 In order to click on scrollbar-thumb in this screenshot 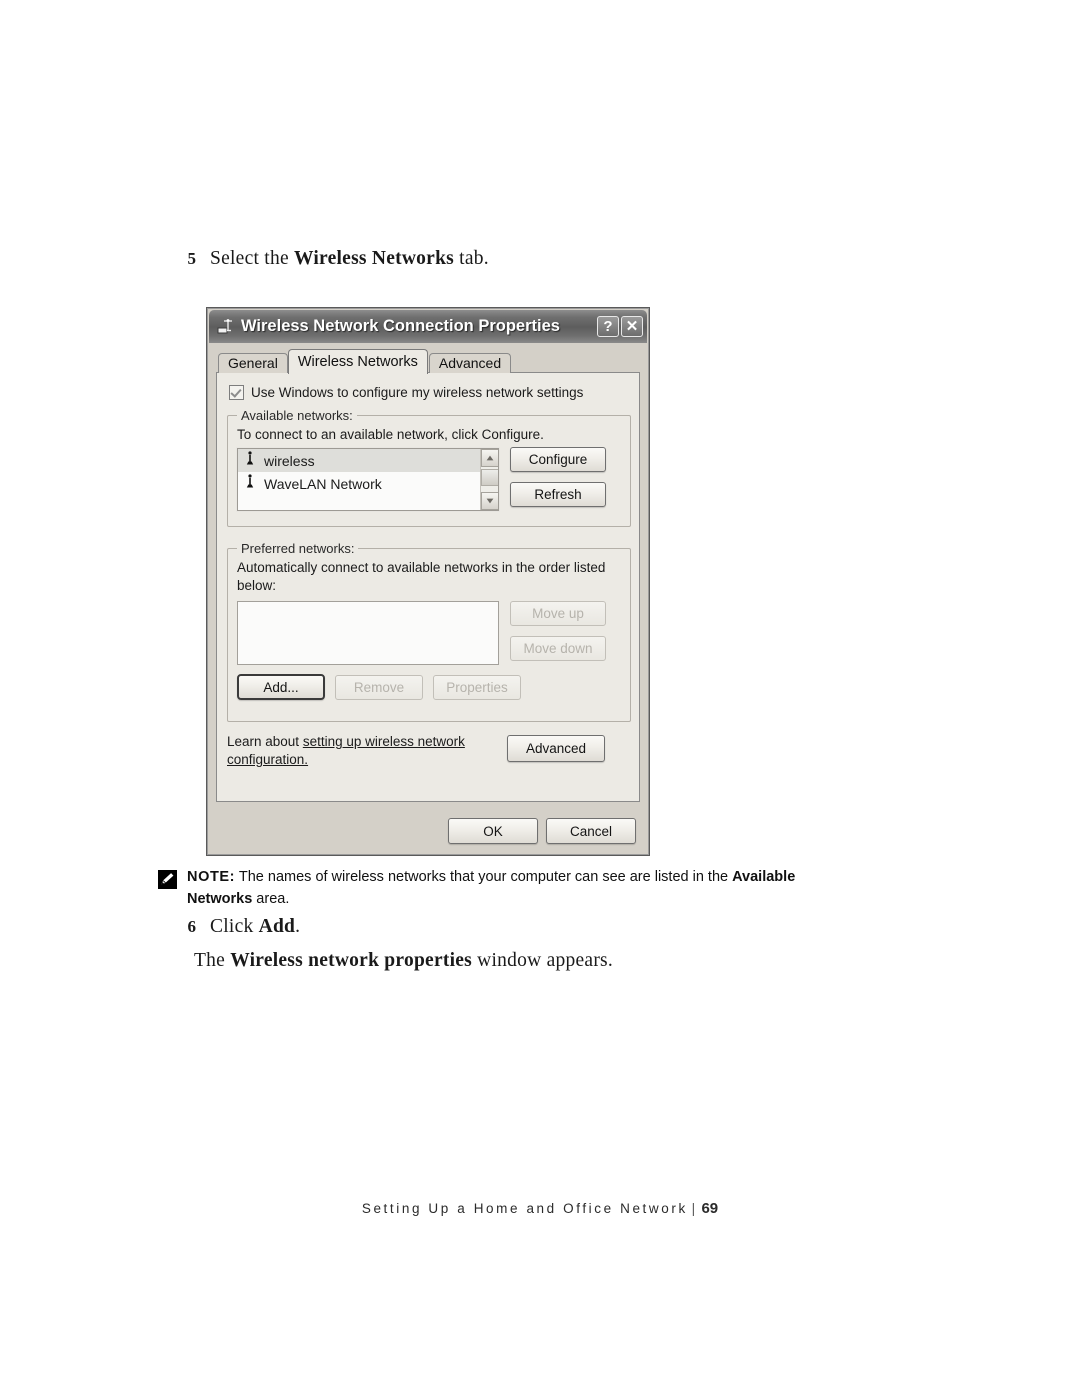, I will do `click(489, 477)`.